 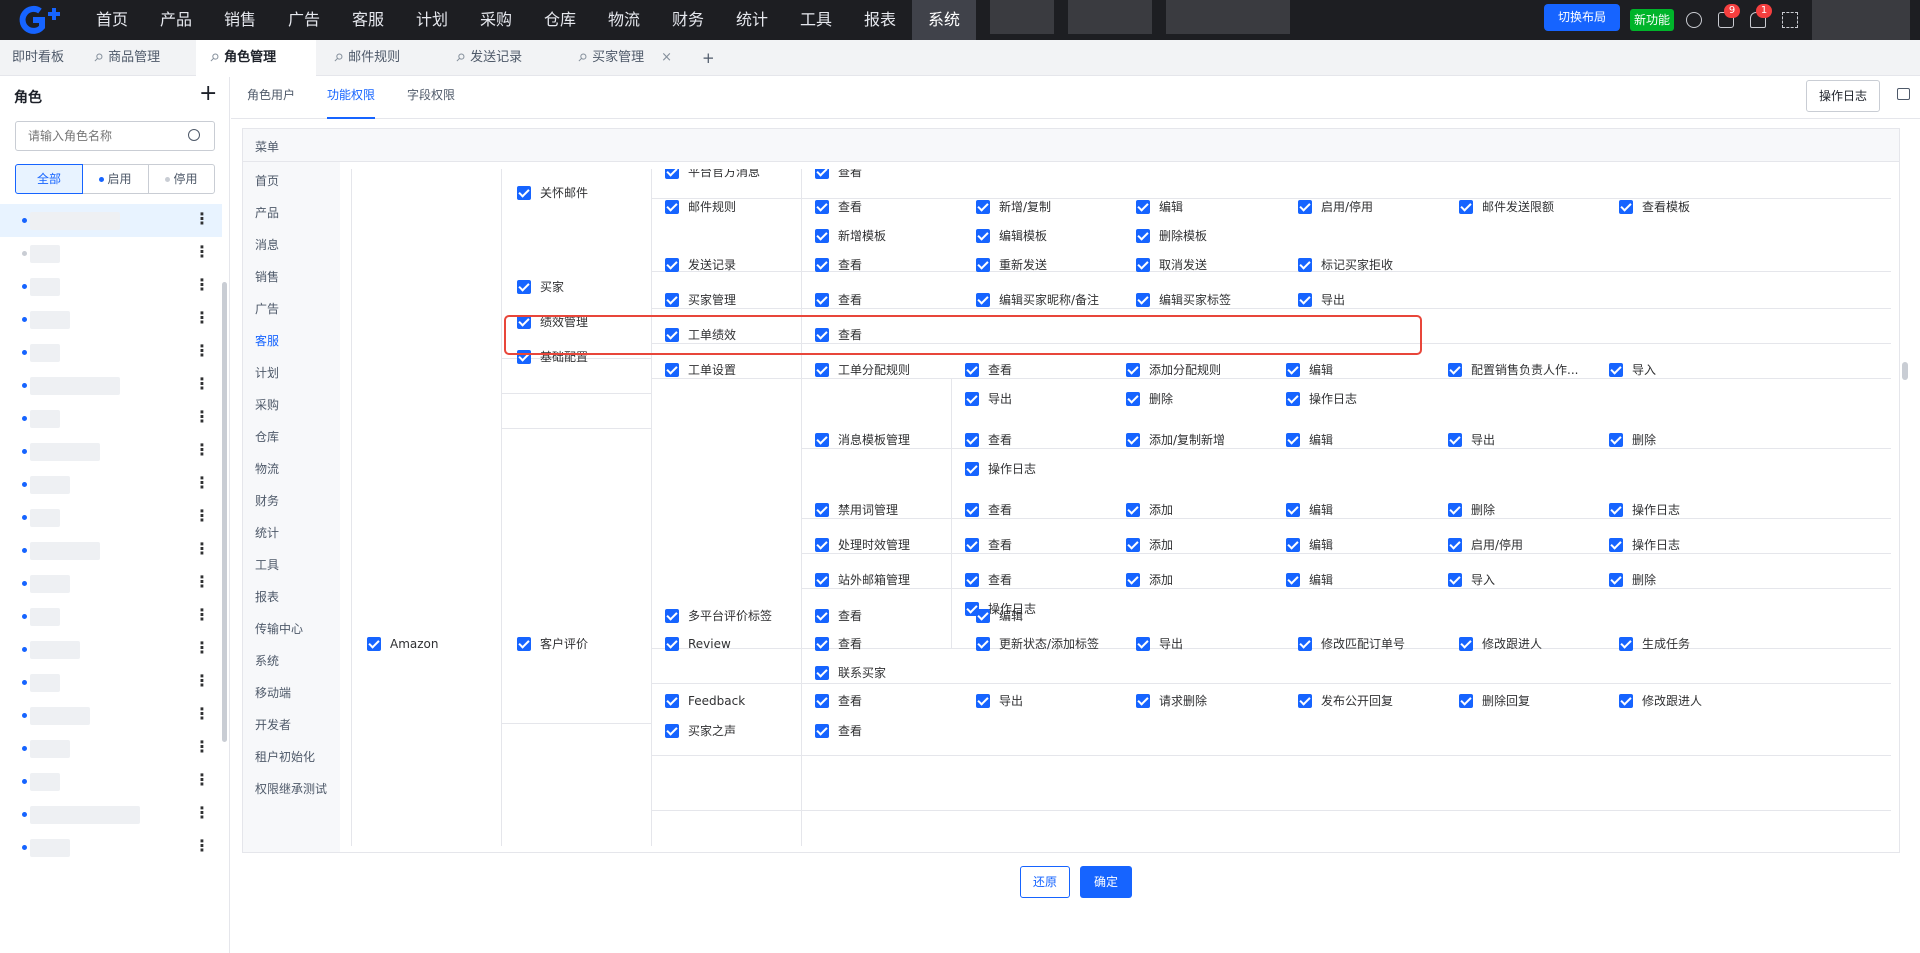 What do you see at coordinates (267, 532) in the screenshot?
I see `menu-item: 统计` at bounding box center [267, 532].